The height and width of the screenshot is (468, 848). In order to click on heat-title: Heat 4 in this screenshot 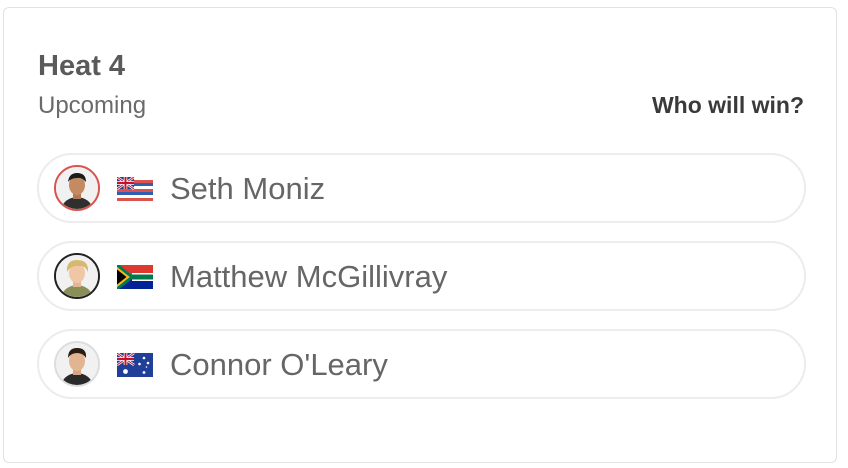, I will do `click(82, 66)`.